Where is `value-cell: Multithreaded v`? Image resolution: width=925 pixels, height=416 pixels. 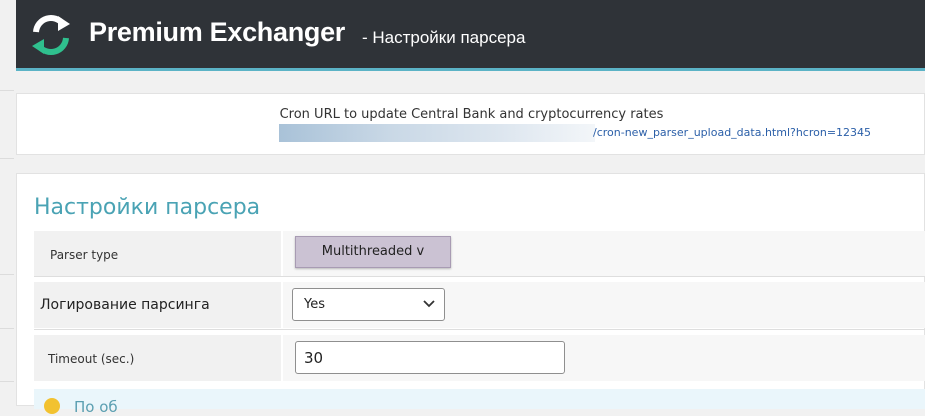 value-cell: Multithreaded v is located at coordinates (604, 253).